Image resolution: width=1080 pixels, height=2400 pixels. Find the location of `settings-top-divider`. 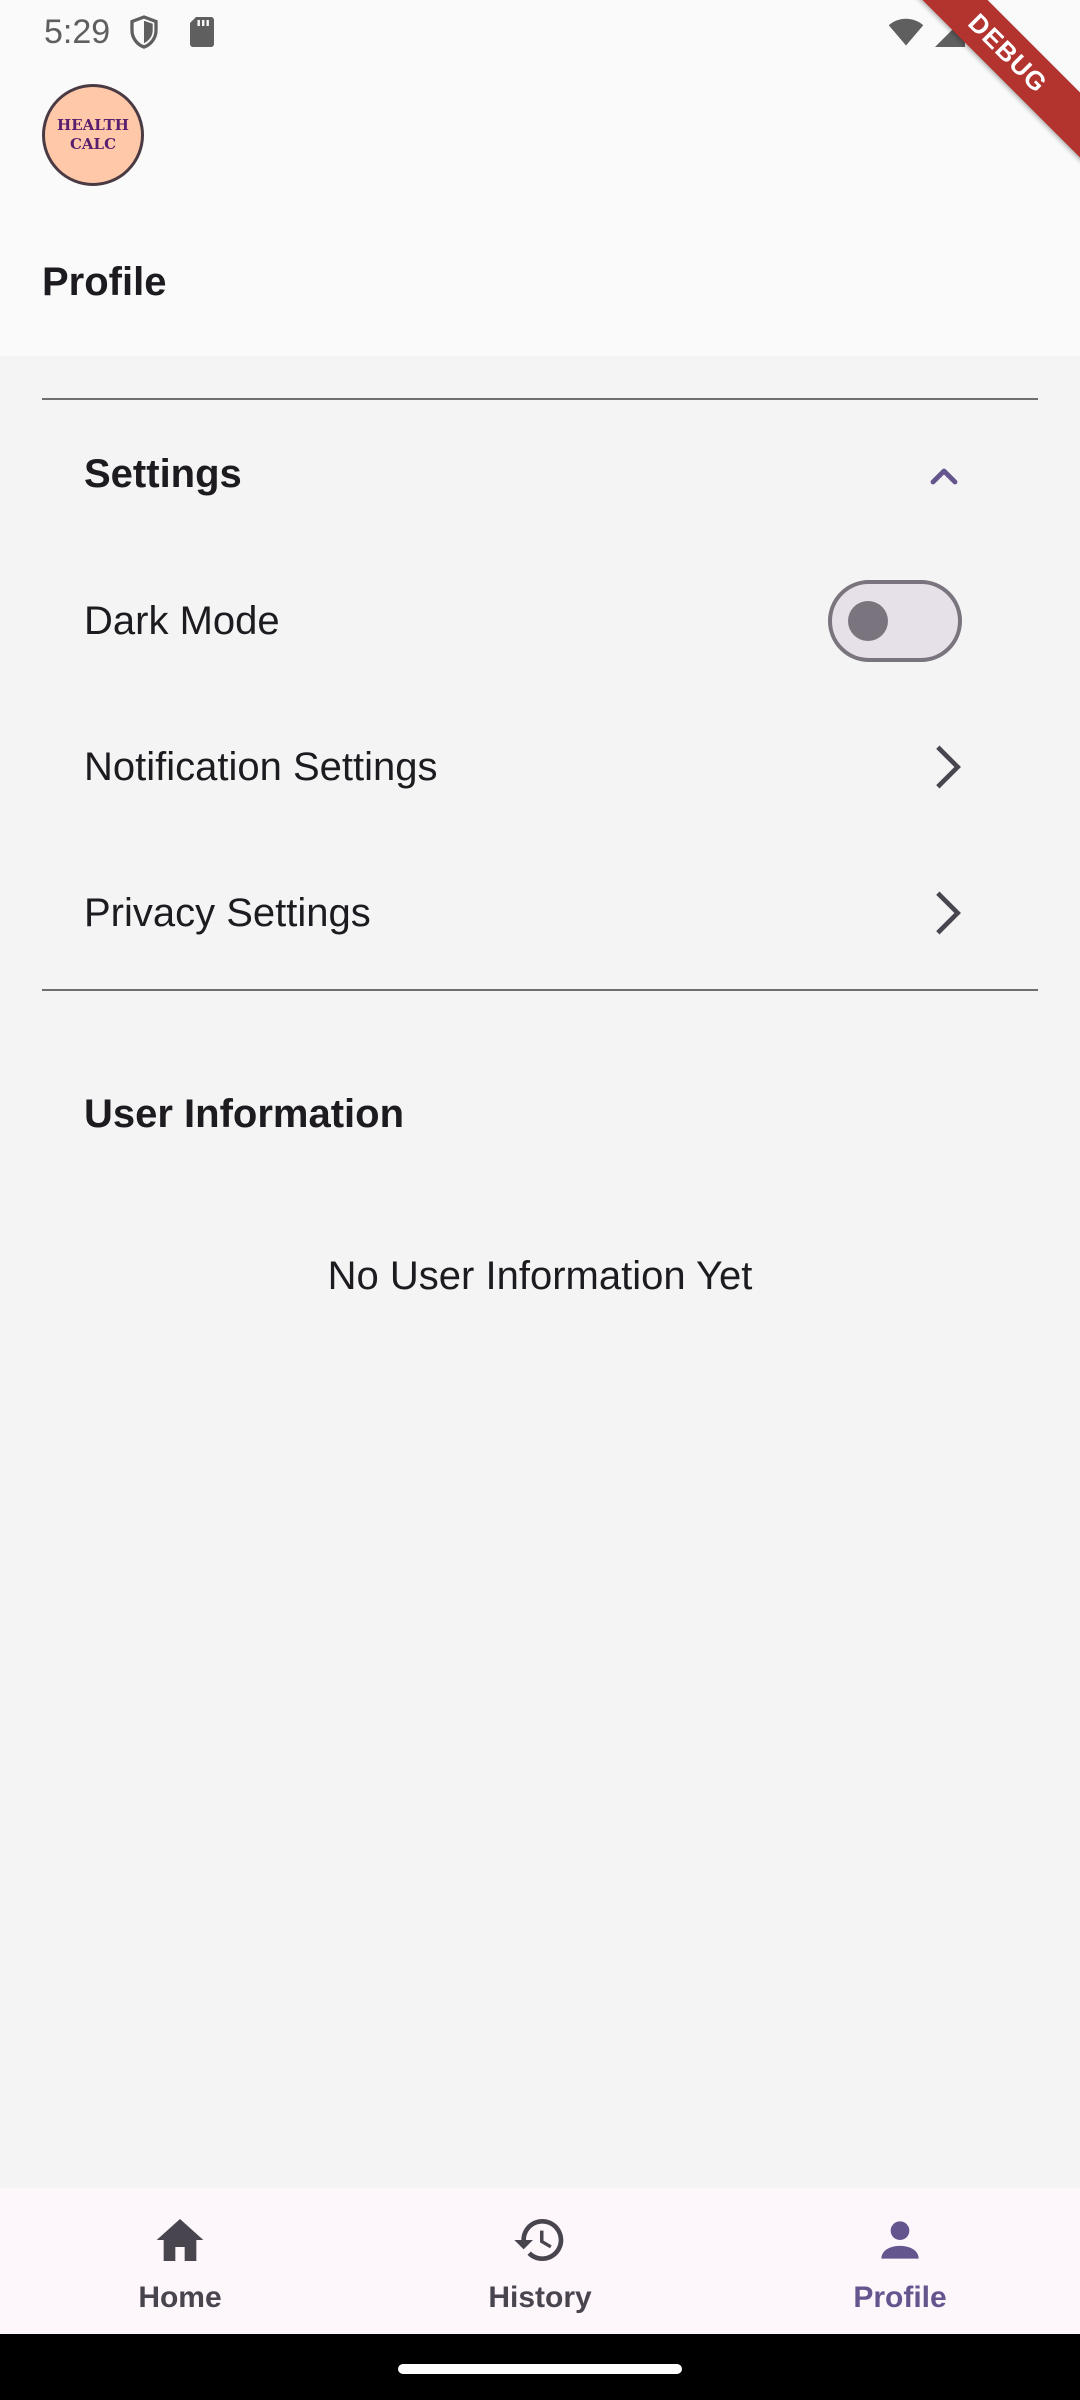

settings-top-divider is located at coordinates (540, 399).